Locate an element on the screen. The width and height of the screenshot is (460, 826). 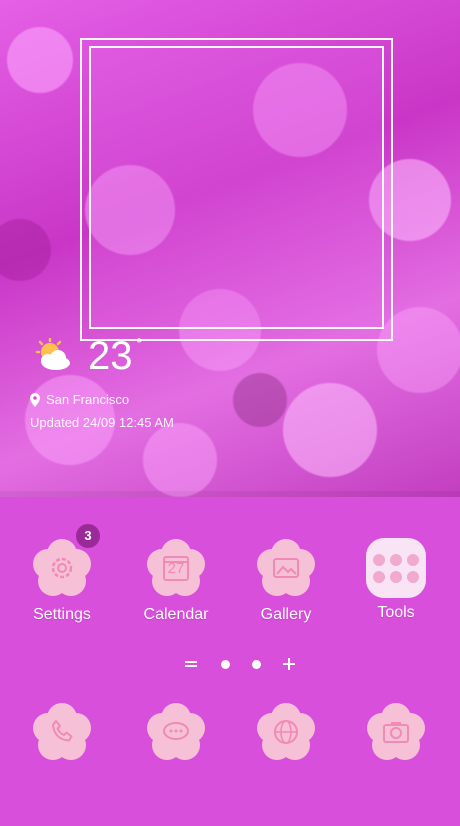
phone-icon is located at coordinates (62, 731).